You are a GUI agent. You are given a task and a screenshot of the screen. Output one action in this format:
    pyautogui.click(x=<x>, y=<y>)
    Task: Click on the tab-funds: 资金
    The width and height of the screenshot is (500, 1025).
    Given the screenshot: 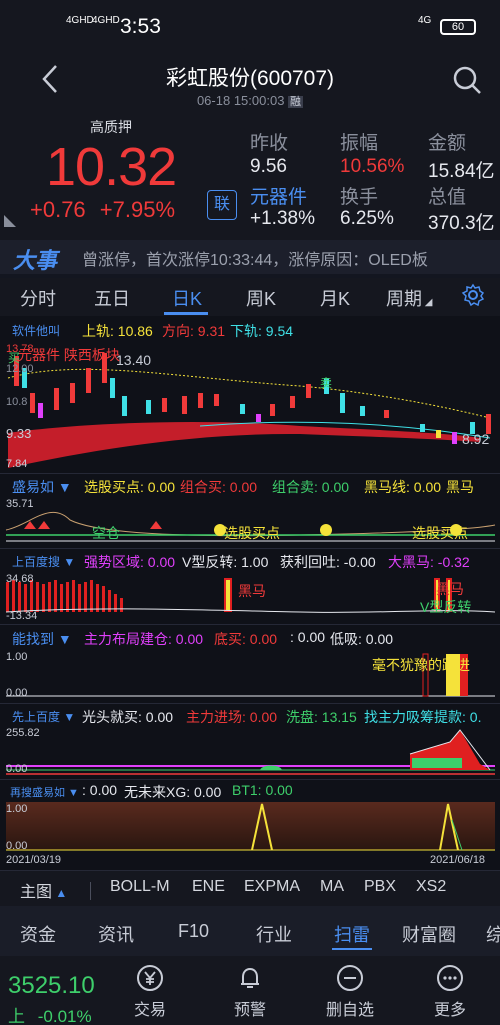 What is the action you would take?
    pyautogui.click(x=38, y=934)
    